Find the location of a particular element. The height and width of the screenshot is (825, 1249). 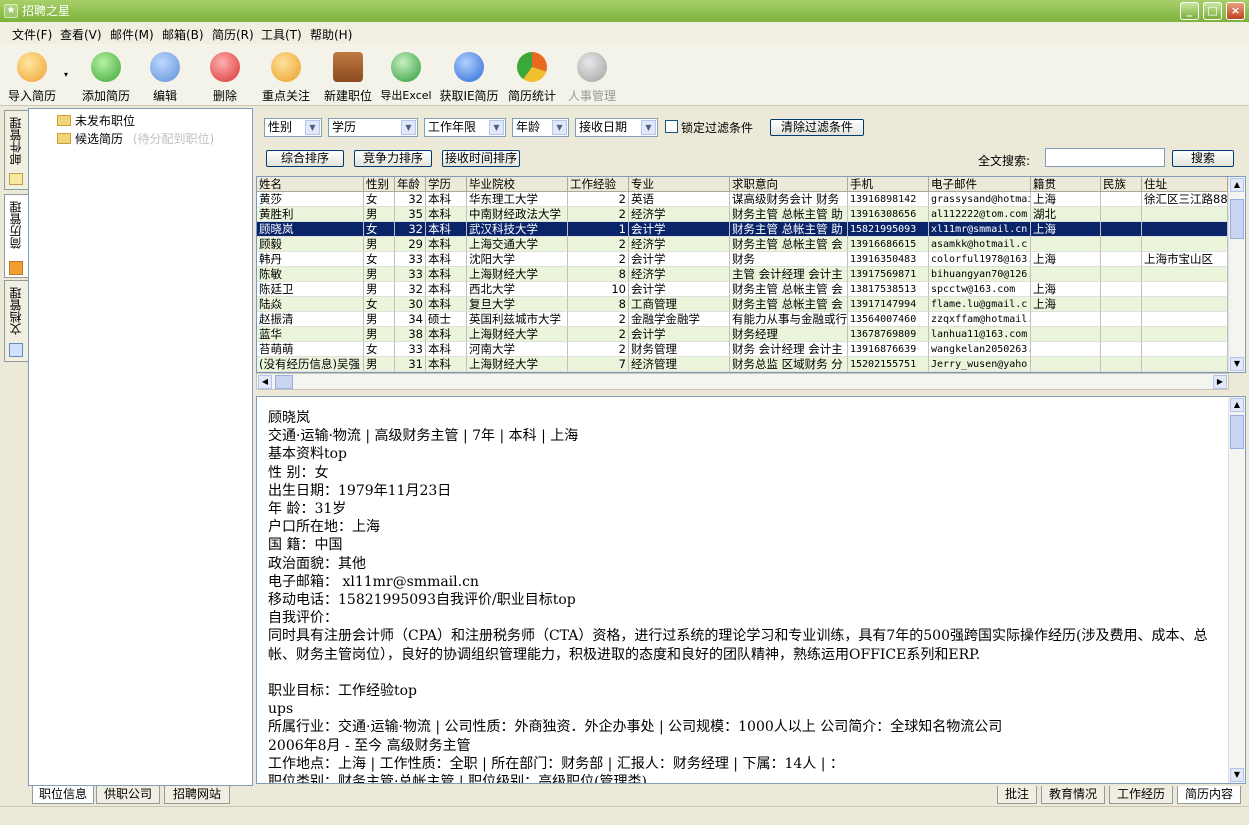

column-header-school: 毕业院校 is located at coordinates (517, 184).